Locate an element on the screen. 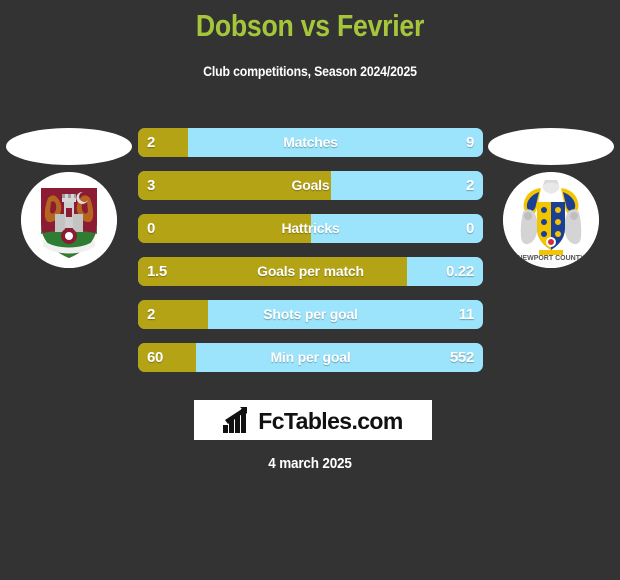 The height and width of the screenshot is (580, 620). stat-label: Goals is located at coordinates (310, 185).